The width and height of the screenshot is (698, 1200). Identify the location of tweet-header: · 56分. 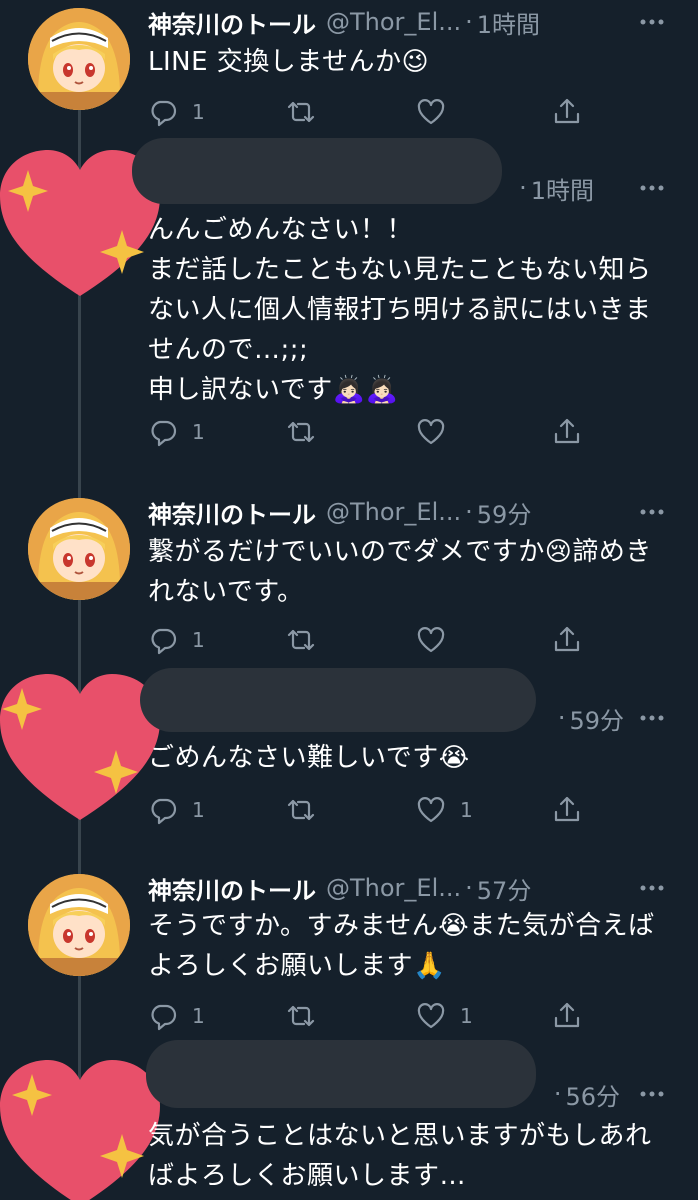
(585, 1094).